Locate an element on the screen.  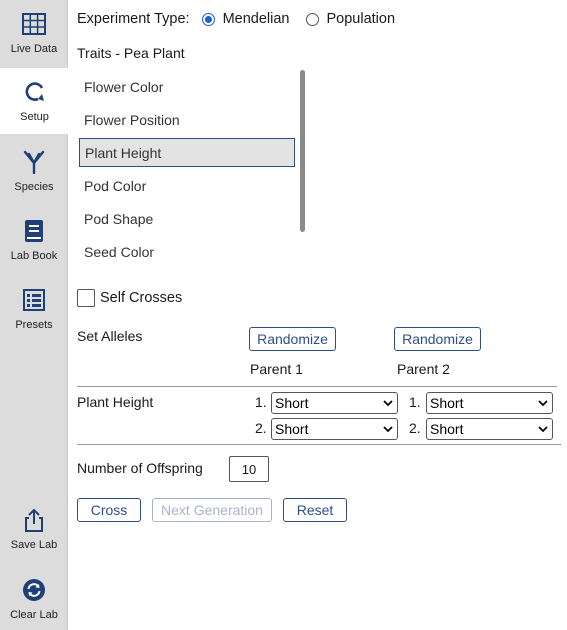
sidebar-item-label: Save Lab is located at coordinates (34, 545).